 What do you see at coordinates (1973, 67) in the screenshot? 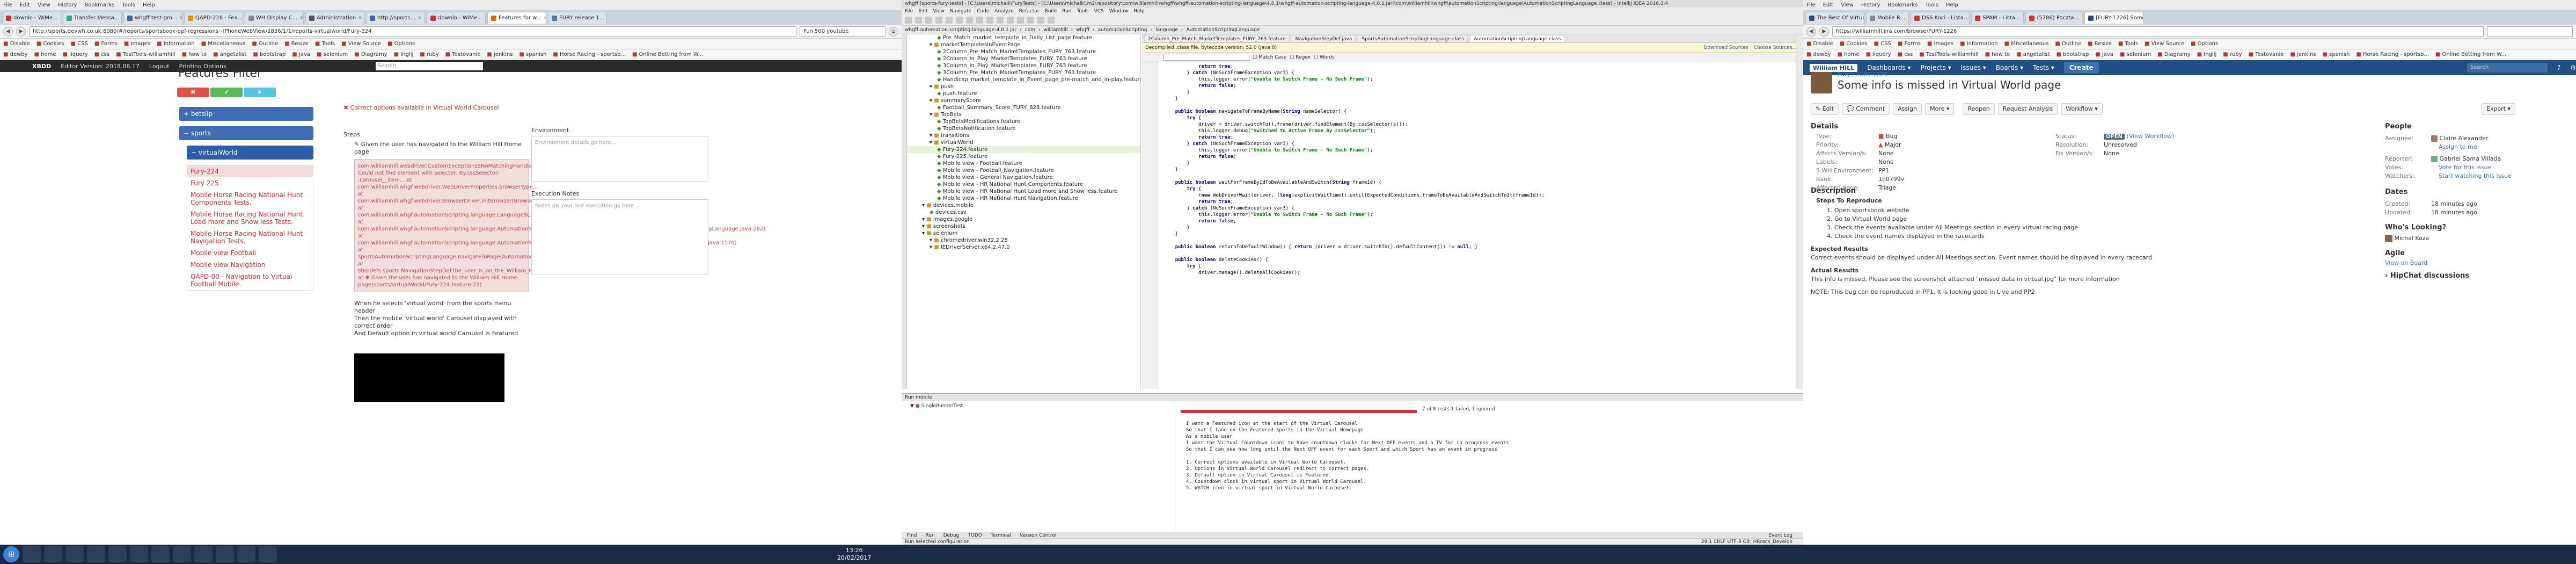
I see `jira-nav-issues: Issues ▾` at bounding box center [1973, 67].